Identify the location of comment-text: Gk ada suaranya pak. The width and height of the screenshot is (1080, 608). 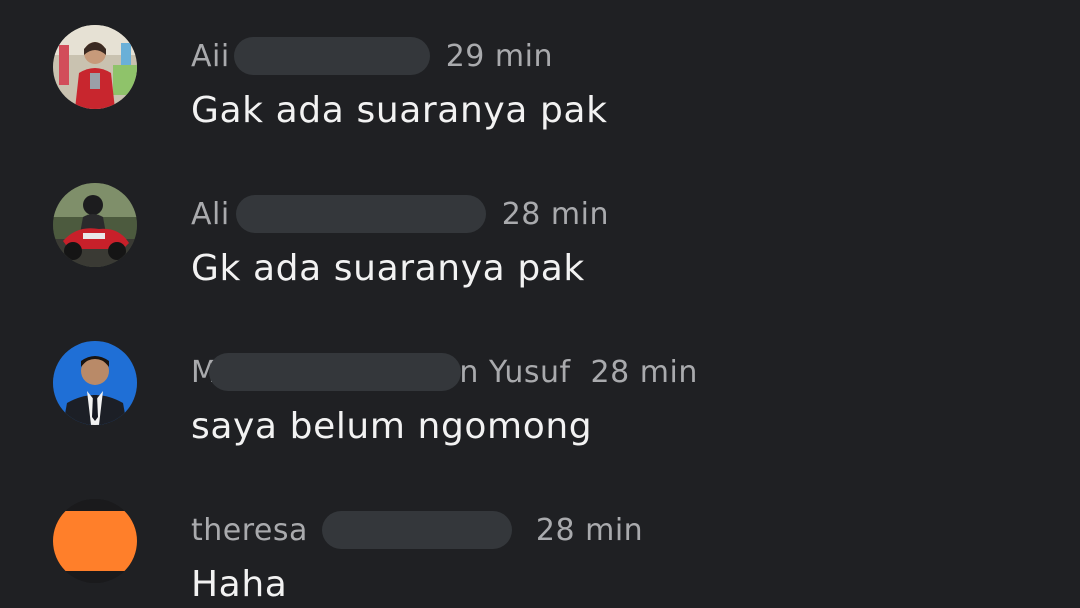
(388, 268).